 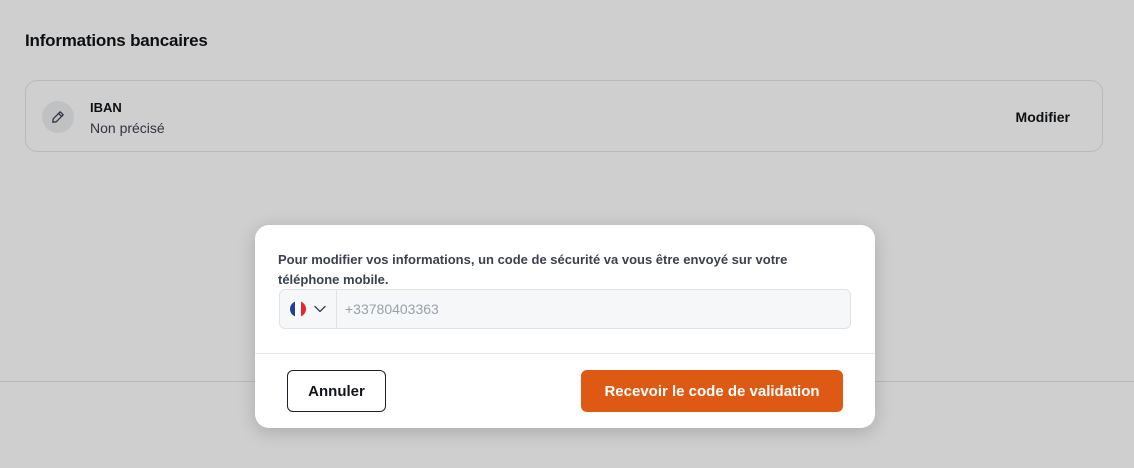 What do you see at coordinates (712, 391) in the screenshot?
I see `receive-code-button: Recevoir le code de validation` at bounding box center [712, 391].